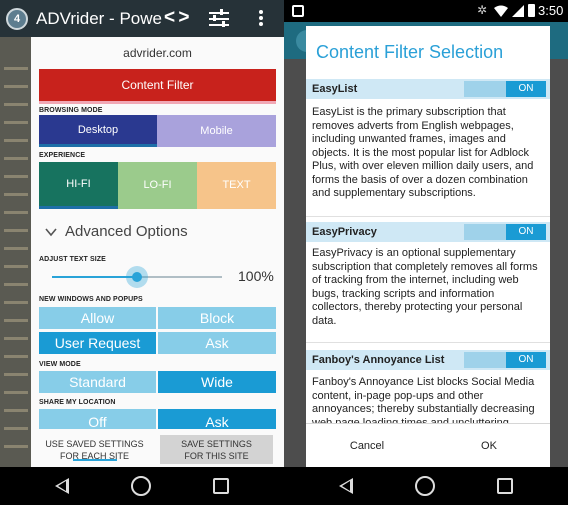 The width and height of the screenshot is (568, 505). I want to click on experience-lofi: LO-FI, so click(157, 185).